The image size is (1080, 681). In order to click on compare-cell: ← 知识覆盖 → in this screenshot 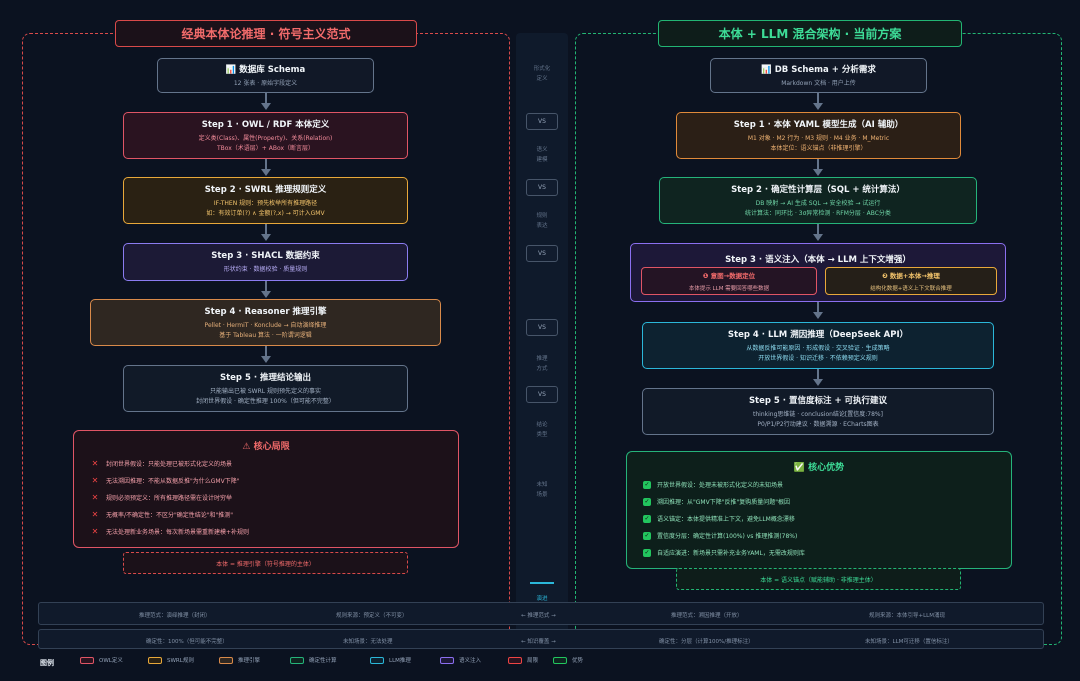, I will do `click(538, 642)`.